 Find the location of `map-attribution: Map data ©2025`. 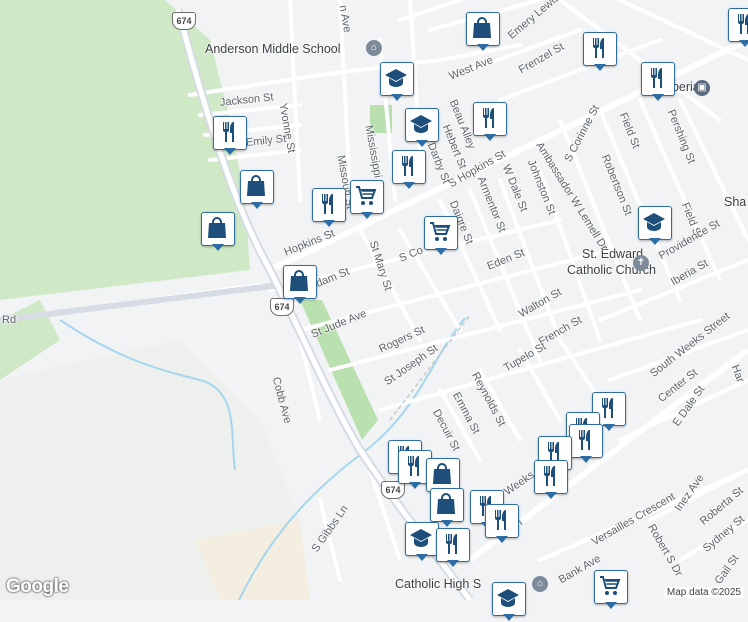

map-attribution: Map data ©2025 is located at coordinates (703, 592).